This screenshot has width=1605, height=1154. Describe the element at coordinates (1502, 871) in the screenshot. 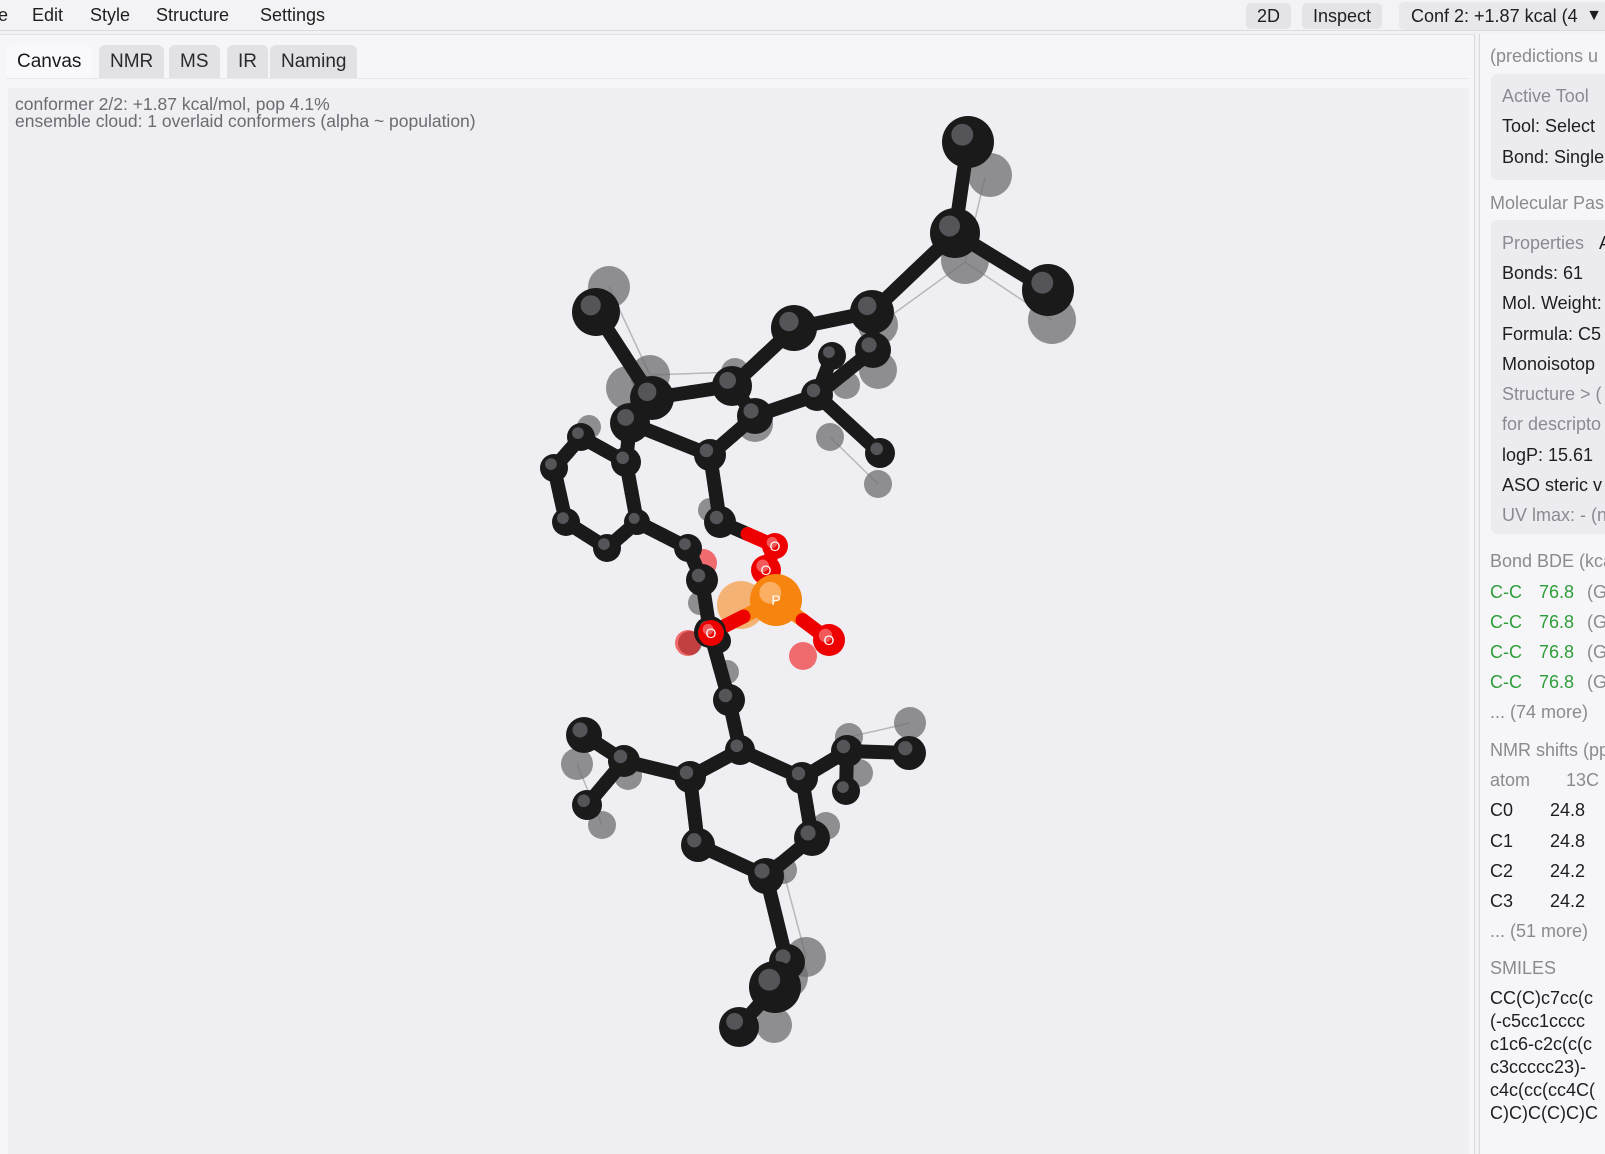

I see `nmr-atom: C2` at that location.